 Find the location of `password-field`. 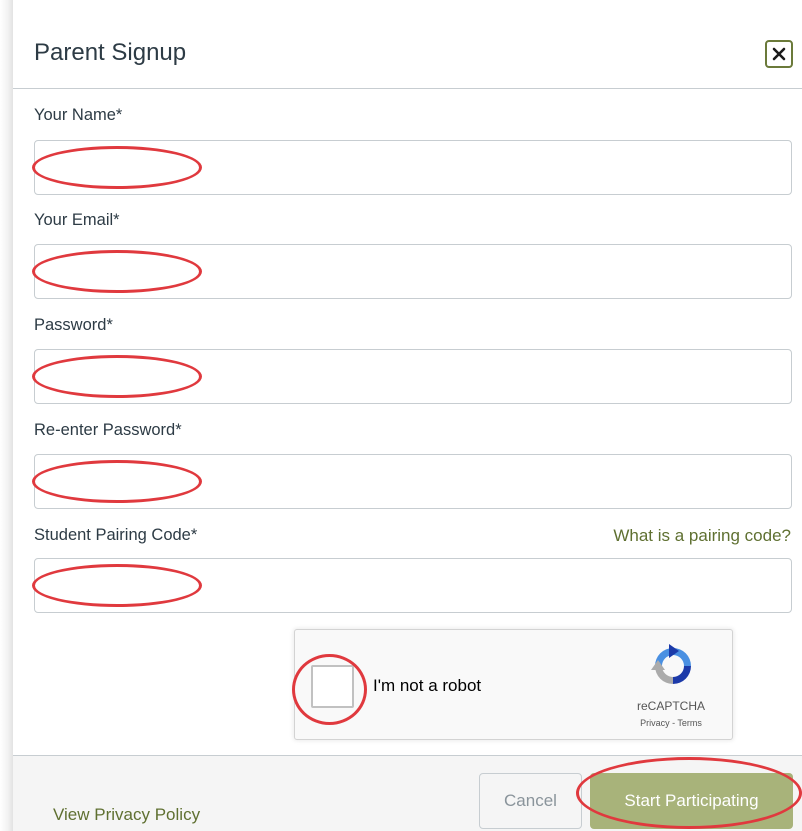

password-field is located at coordinates (413, 376).